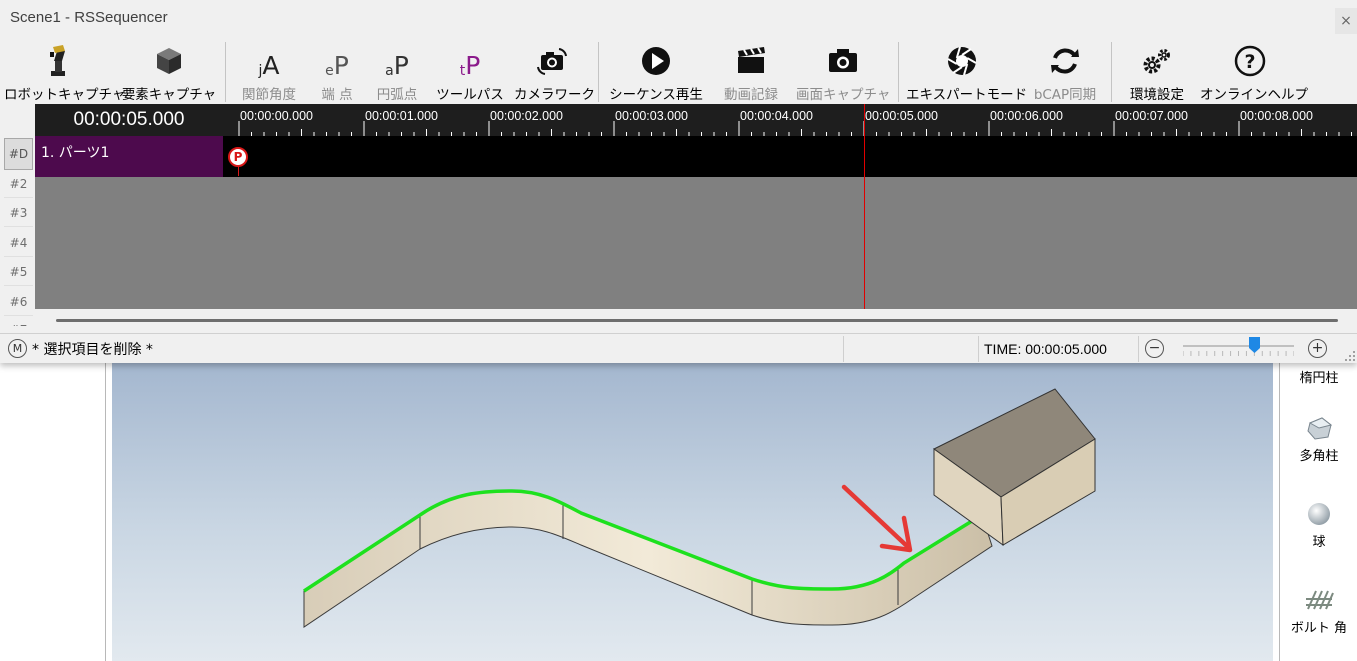 The image size is (1357, 661). Describe the element at coordinates (401, 116) in the screenshot. I see `ruler-label: 00:00:01.000` at that location.